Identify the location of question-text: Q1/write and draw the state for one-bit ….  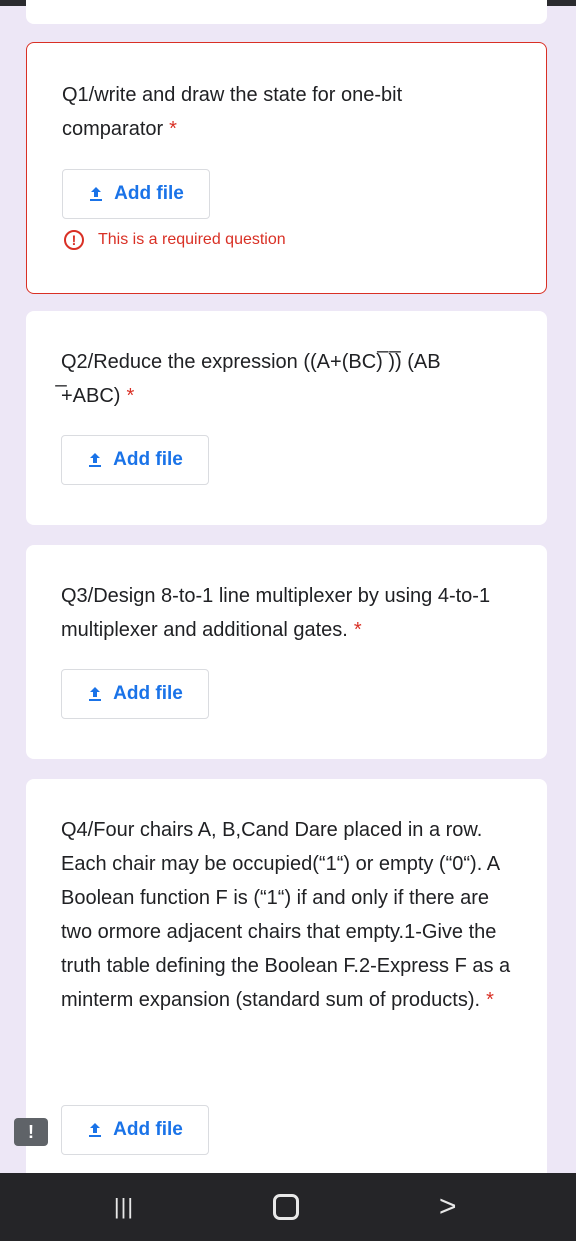
(232, 112).